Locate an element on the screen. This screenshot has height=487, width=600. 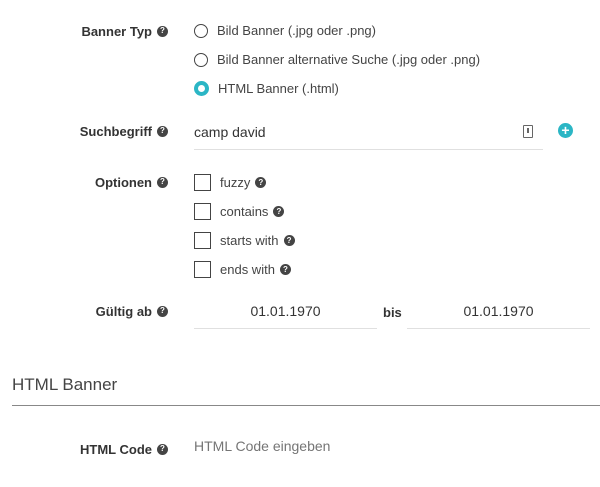
radio-html-banner: HTML Banner (.html) is located at coordinates (266, 88).